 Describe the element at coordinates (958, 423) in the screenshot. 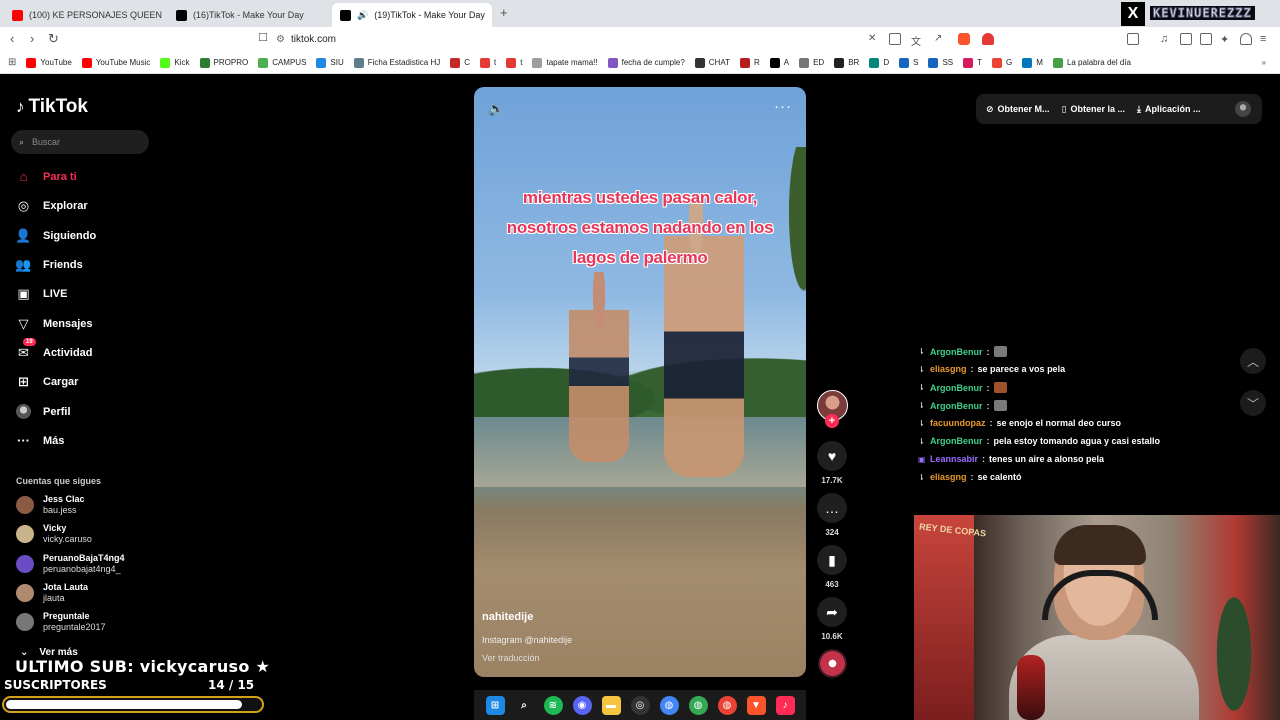

I see `chat-username: facuundopaz` at that location.